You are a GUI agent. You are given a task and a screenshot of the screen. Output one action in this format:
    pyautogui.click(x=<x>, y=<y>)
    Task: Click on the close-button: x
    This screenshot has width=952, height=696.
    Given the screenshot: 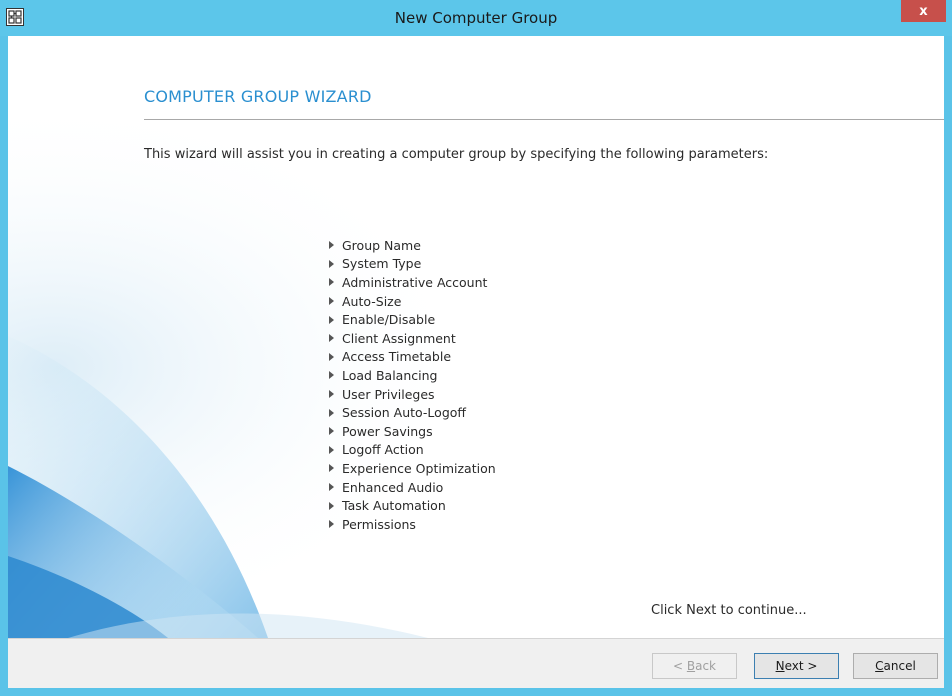 What is the action you would take?
    pyautogui.click(x=923, y=11)
    